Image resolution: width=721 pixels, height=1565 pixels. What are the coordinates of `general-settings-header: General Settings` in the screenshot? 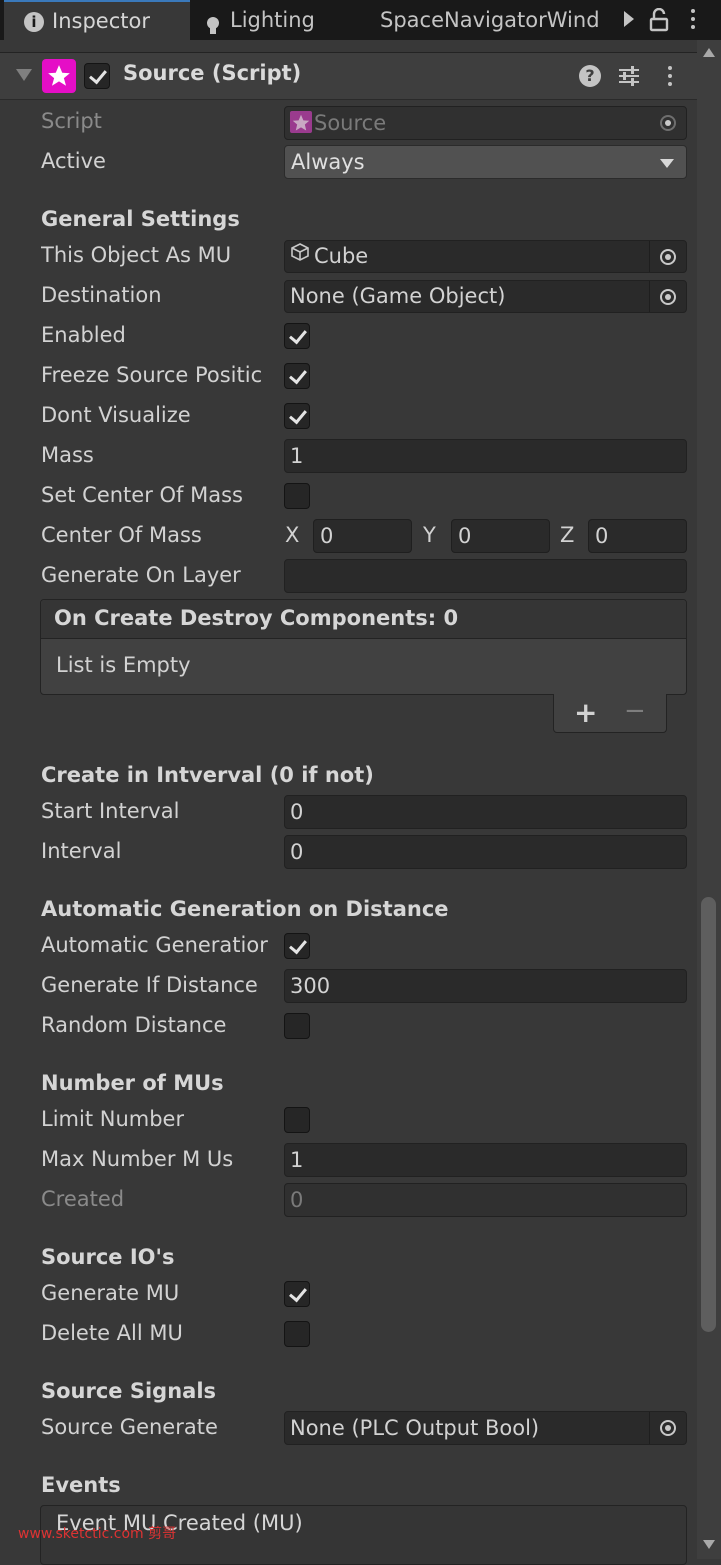 It's located at (140, 219).